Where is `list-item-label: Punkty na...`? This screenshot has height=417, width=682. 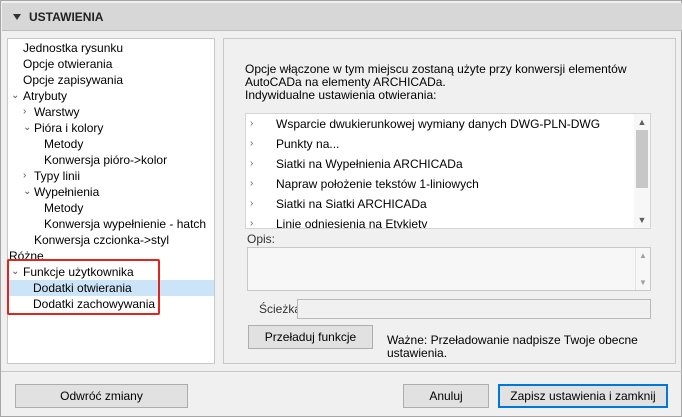
list-item-label: Punkty na... is located at coordinates (308, 144).